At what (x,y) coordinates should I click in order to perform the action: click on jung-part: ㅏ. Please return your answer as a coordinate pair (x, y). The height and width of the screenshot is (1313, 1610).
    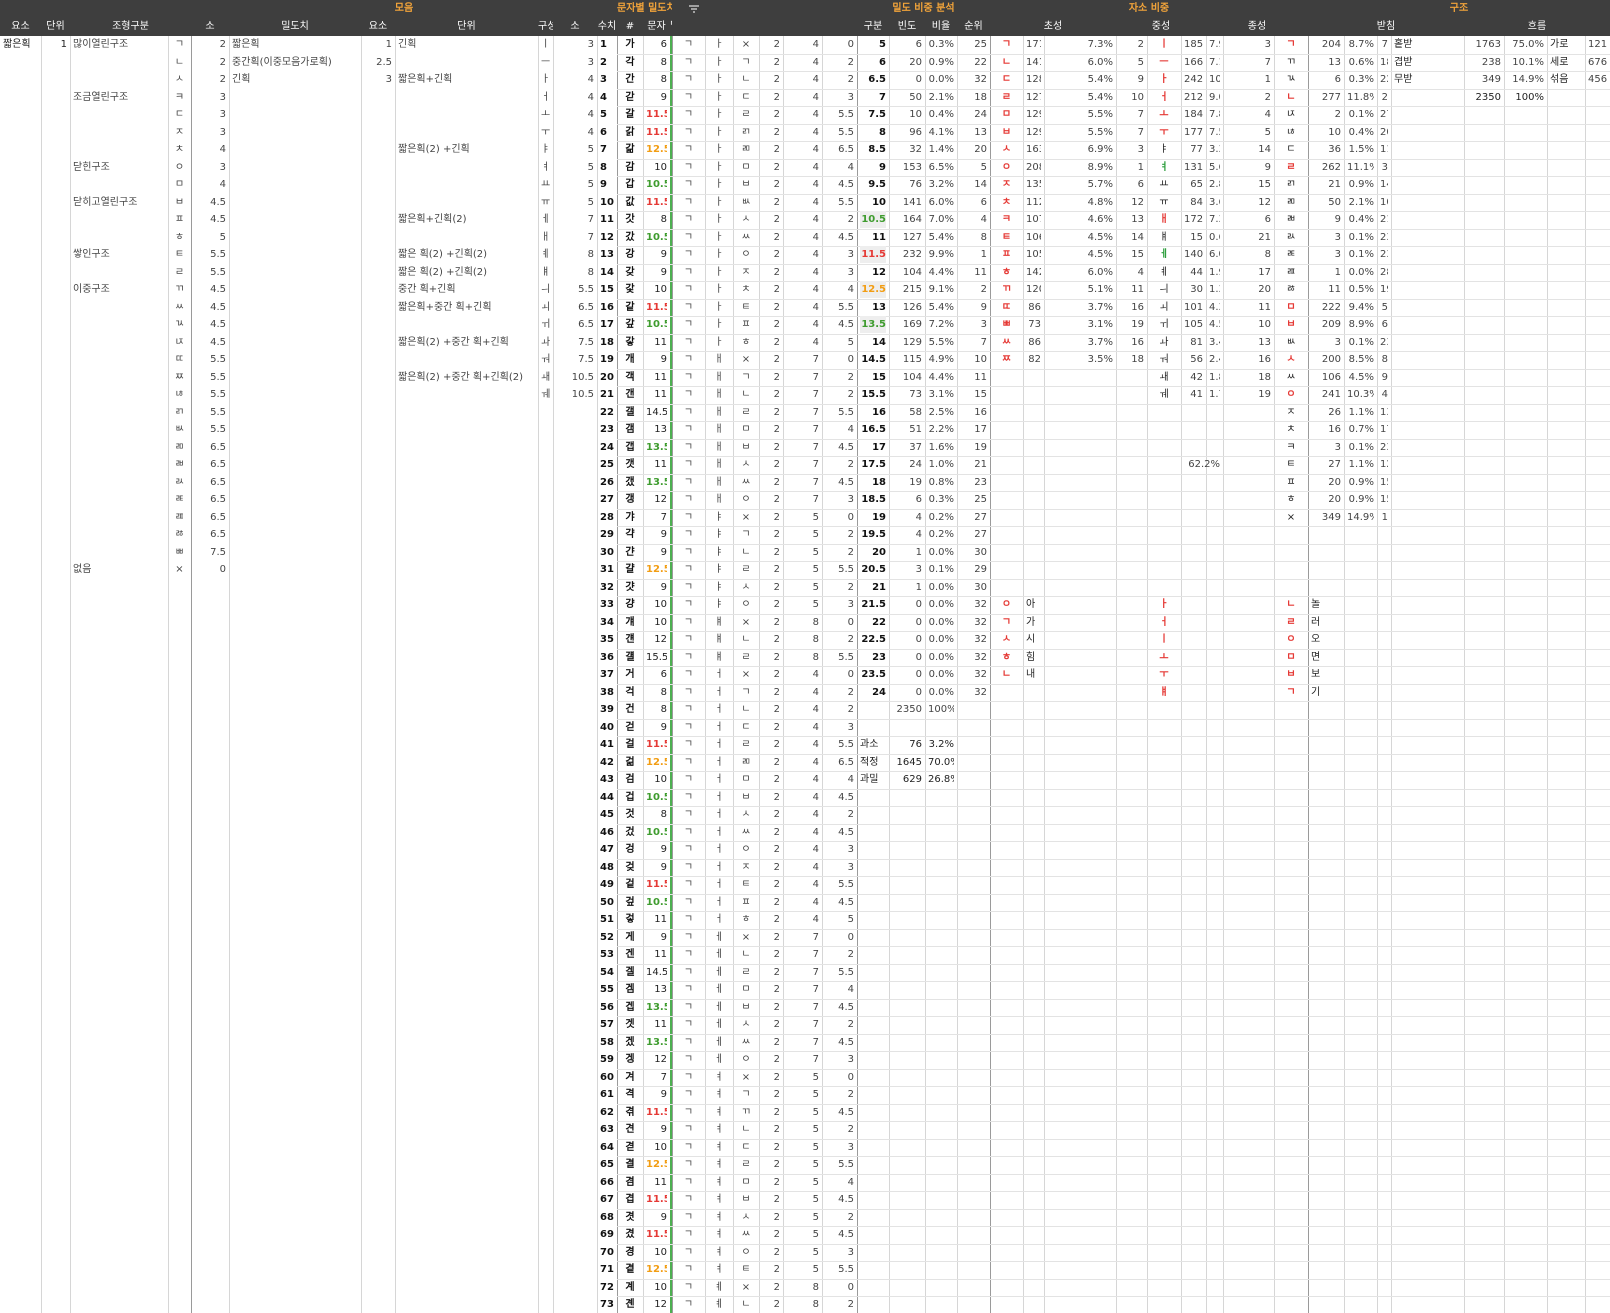
    Looking at the image, I should click on (719, 324).